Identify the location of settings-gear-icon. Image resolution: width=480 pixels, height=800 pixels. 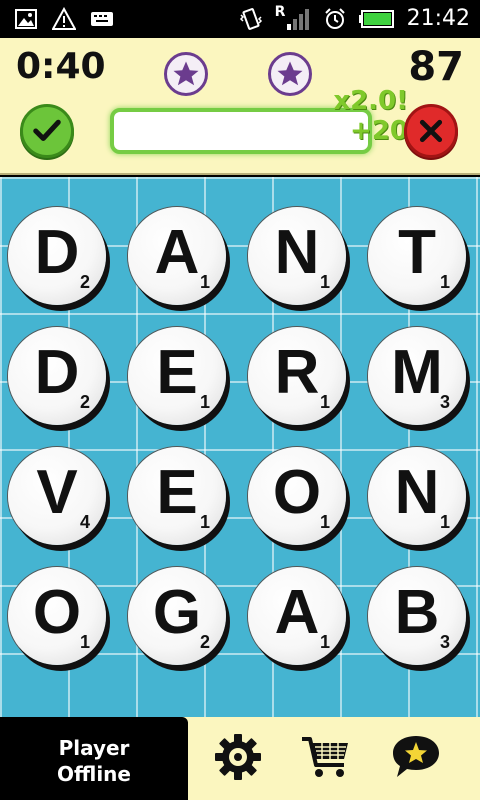
(238, 757).